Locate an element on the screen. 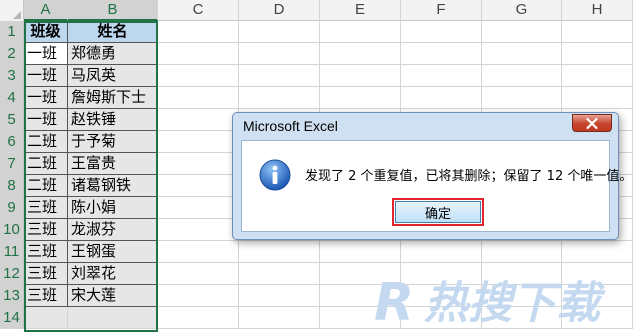  name-cell: 刘翠花 is located at coordinates (113, 274).